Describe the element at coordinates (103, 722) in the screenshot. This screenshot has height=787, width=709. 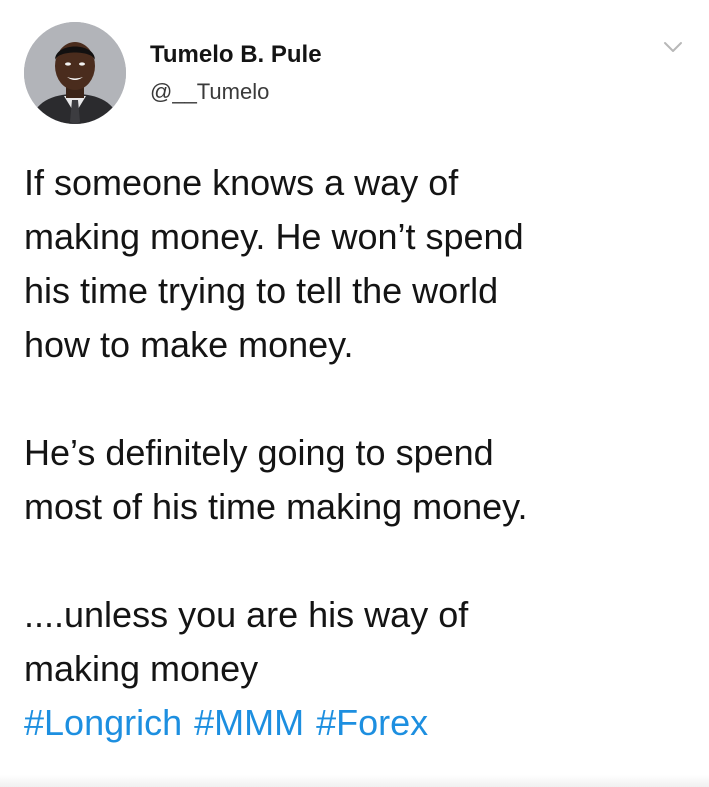
I see `hashtag-longrich: #Longrich` at that location.